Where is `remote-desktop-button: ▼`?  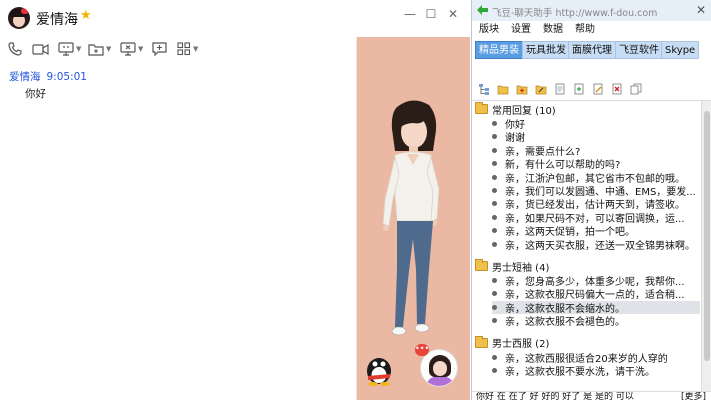
remote-desktop-button: ▼ is located at coordinates (131, 49).